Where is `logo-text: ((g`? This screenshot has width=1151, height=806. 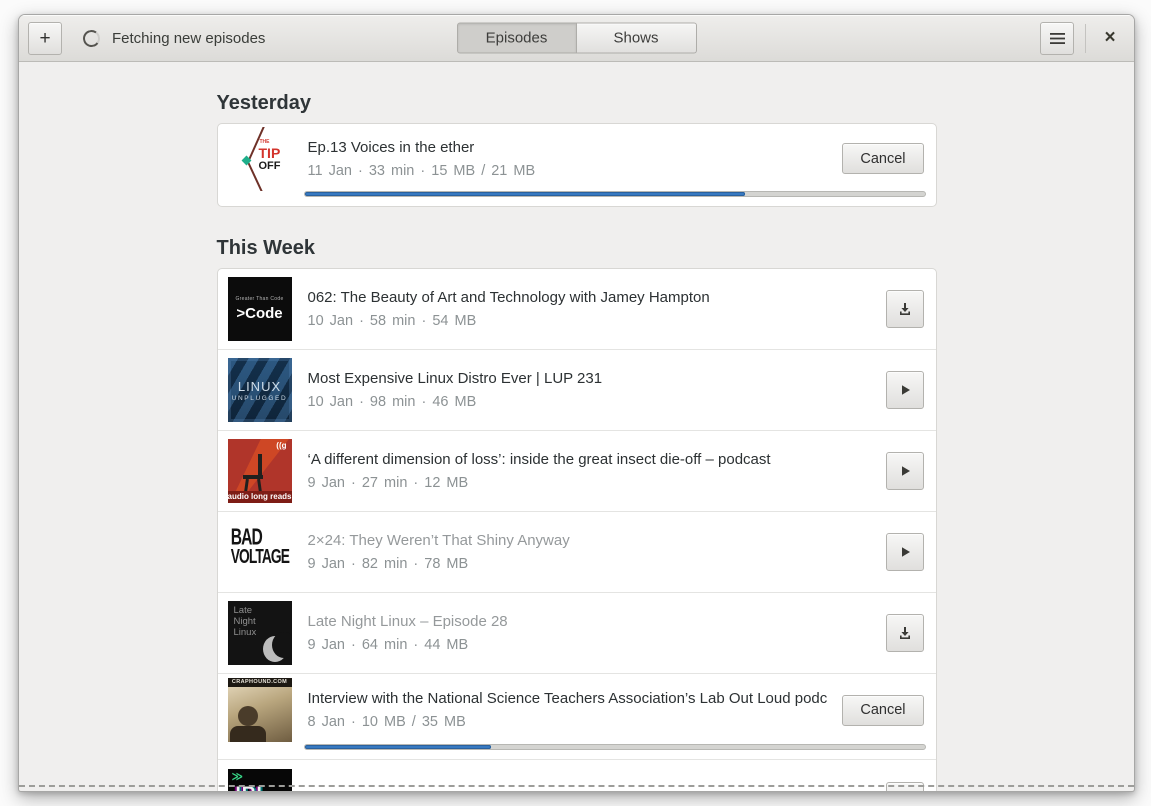 logo-text: ((g is located at coordinates (281, 445).